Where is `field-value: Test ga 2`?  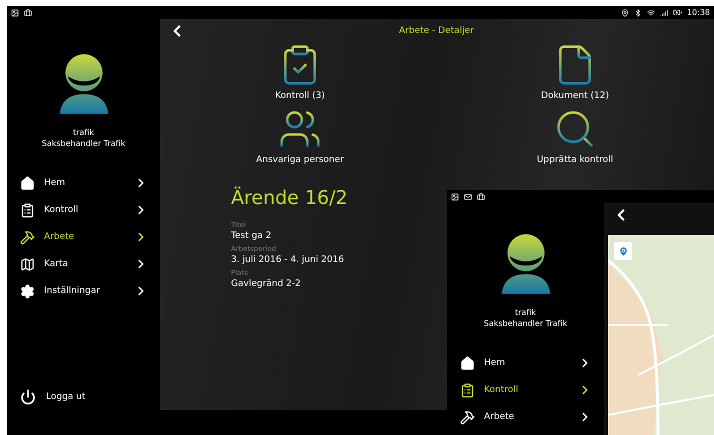 field-value: Test ga 2 is located at coordinates (251, 236).